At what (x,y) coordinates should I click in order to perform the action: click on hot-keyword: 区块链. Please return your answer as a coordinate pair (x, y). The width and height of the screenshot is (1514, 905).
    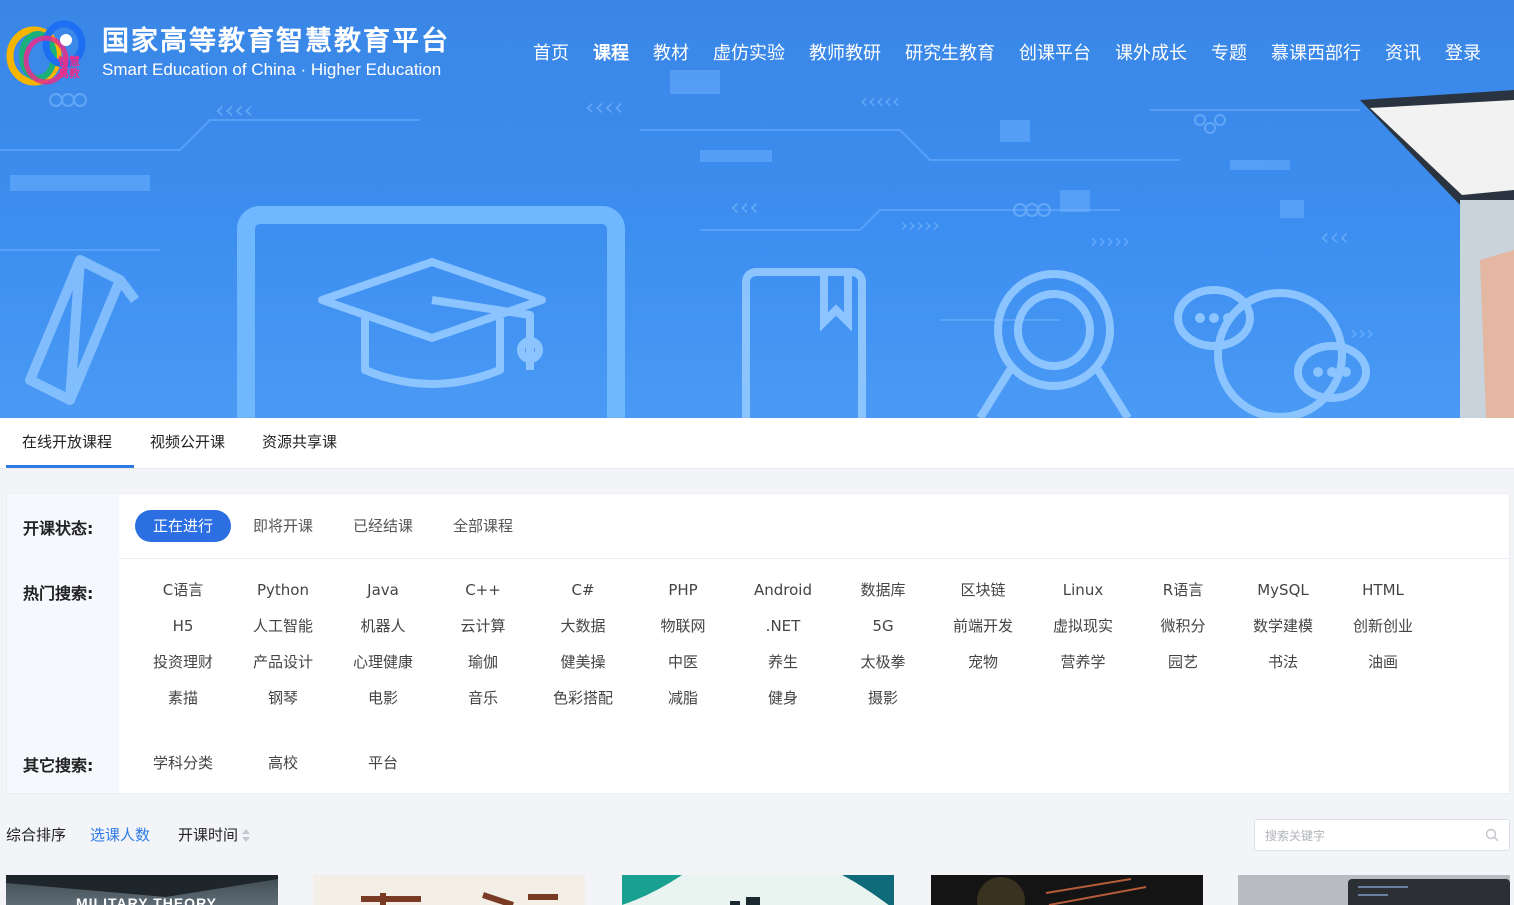
    Looking at the image, I should click on (983, 590).